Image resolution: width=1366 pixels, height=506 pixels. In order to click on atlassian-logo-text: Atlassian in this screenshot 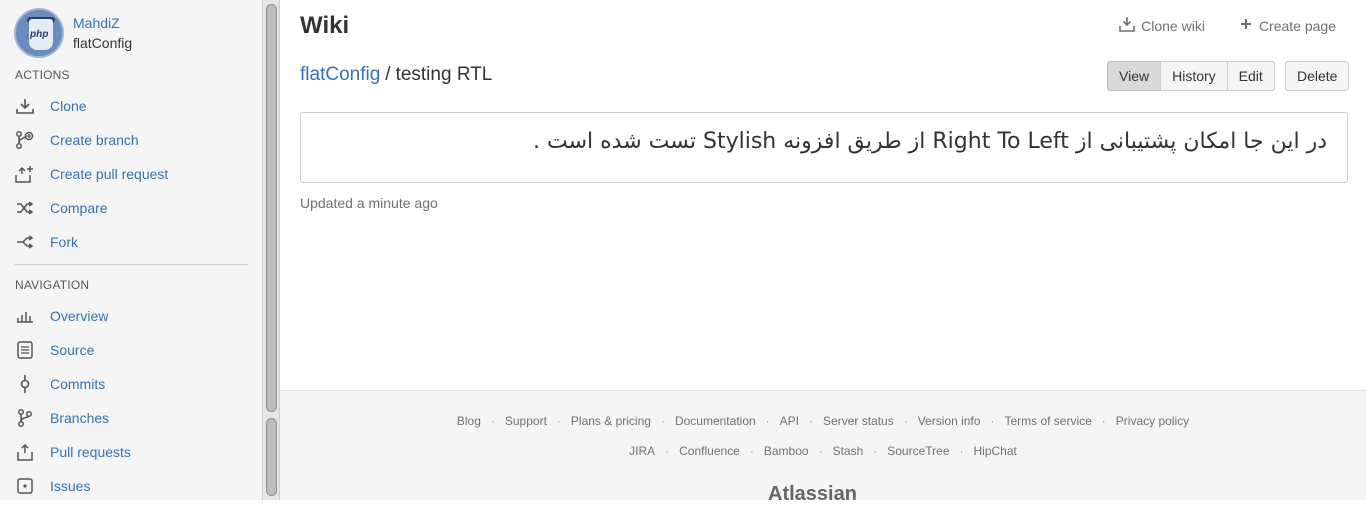, I will do `click(812, 494)`.